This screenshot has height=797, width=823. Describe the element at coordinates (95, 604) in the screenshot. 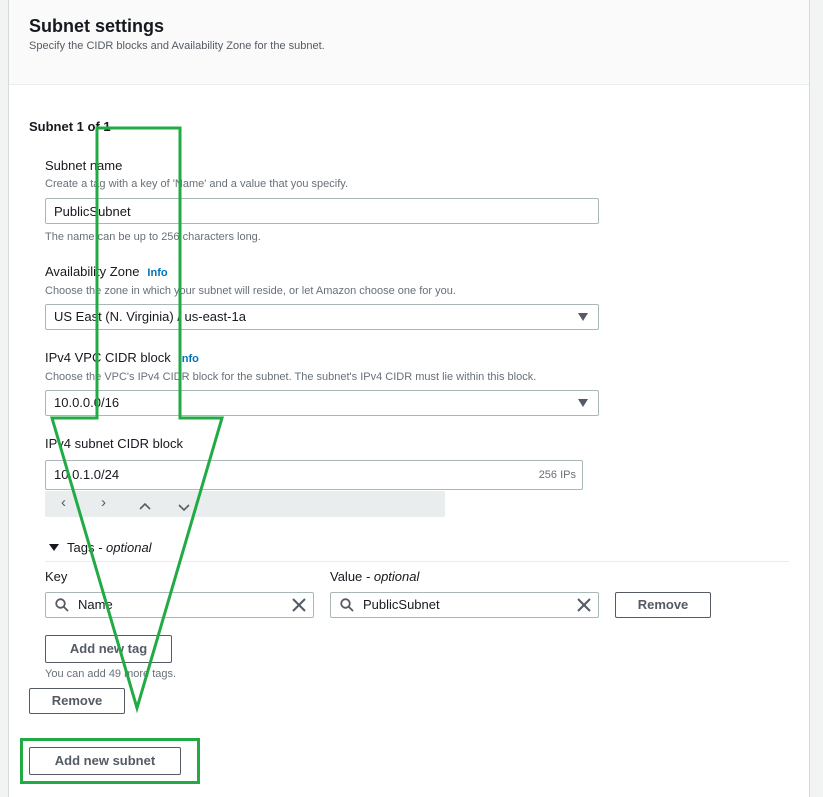

I see `tag-key-value: Name` at that location.